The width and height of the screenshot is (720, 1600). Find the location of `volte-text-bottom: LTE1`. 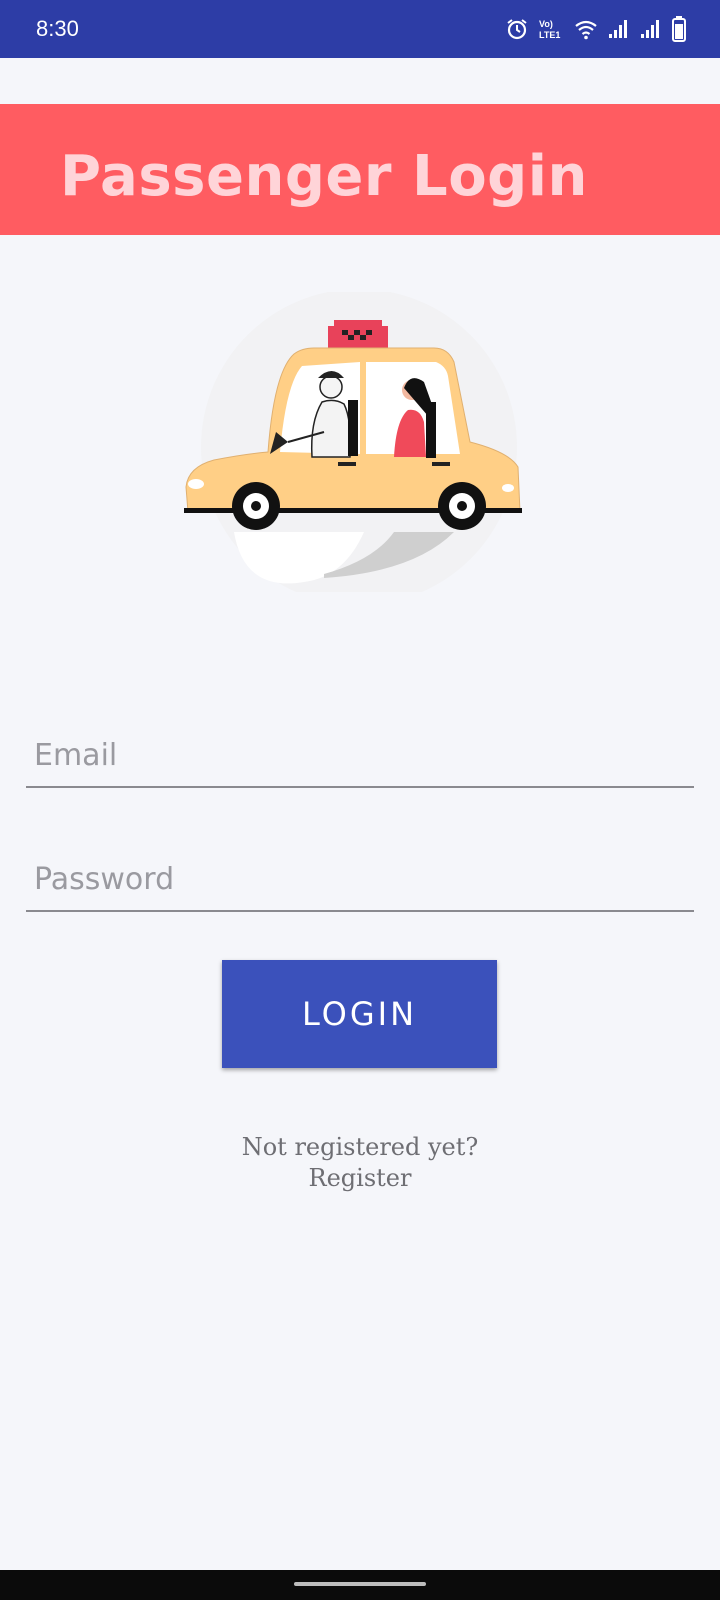

volte-text-bottom: LTE1 is located at coordinates (549, 35).